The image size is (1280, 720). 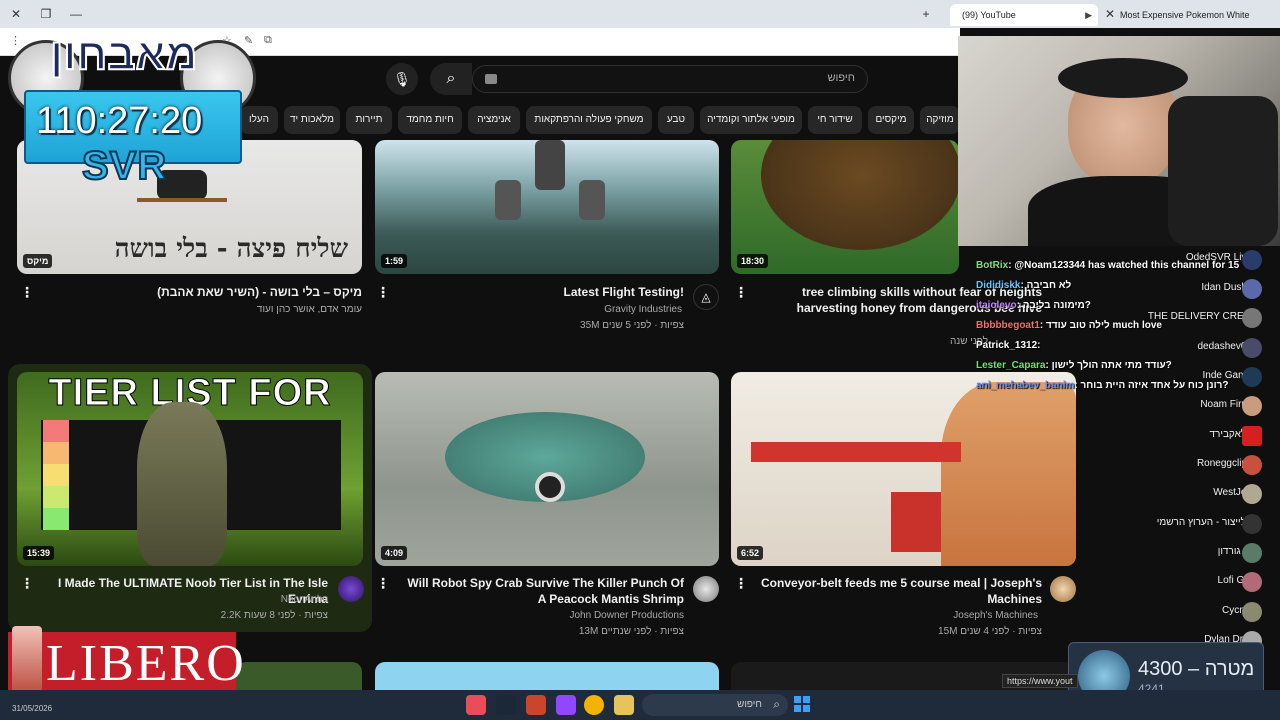 What do you see at coordinates (394, 553) in the screenshot?
I see `duration-badge: 4:09` at bounding box center [394, 553].